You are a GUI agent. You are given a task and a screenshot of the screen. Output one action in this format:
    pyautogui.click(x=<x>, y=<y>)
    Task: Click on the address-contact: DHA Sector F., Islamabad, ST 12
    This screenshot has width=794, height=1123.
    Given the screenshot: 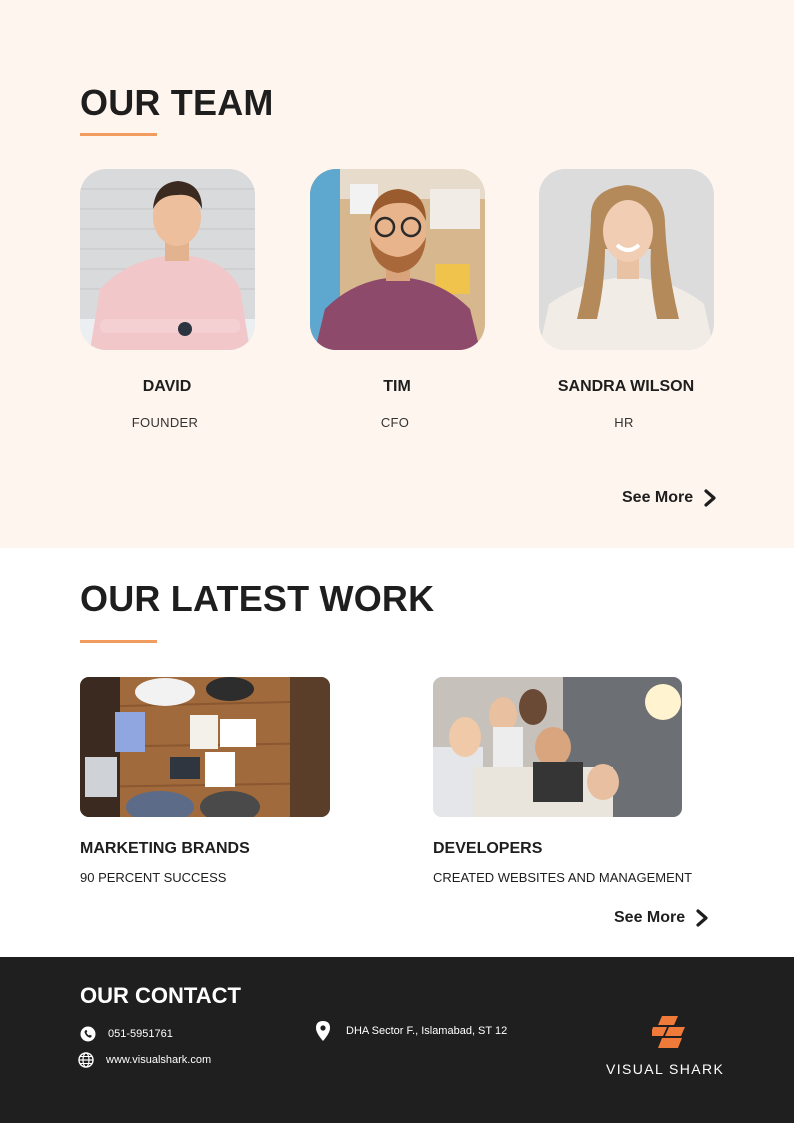 What is the action you would take?
    pyautogui.click(x=411, y=1031)
    